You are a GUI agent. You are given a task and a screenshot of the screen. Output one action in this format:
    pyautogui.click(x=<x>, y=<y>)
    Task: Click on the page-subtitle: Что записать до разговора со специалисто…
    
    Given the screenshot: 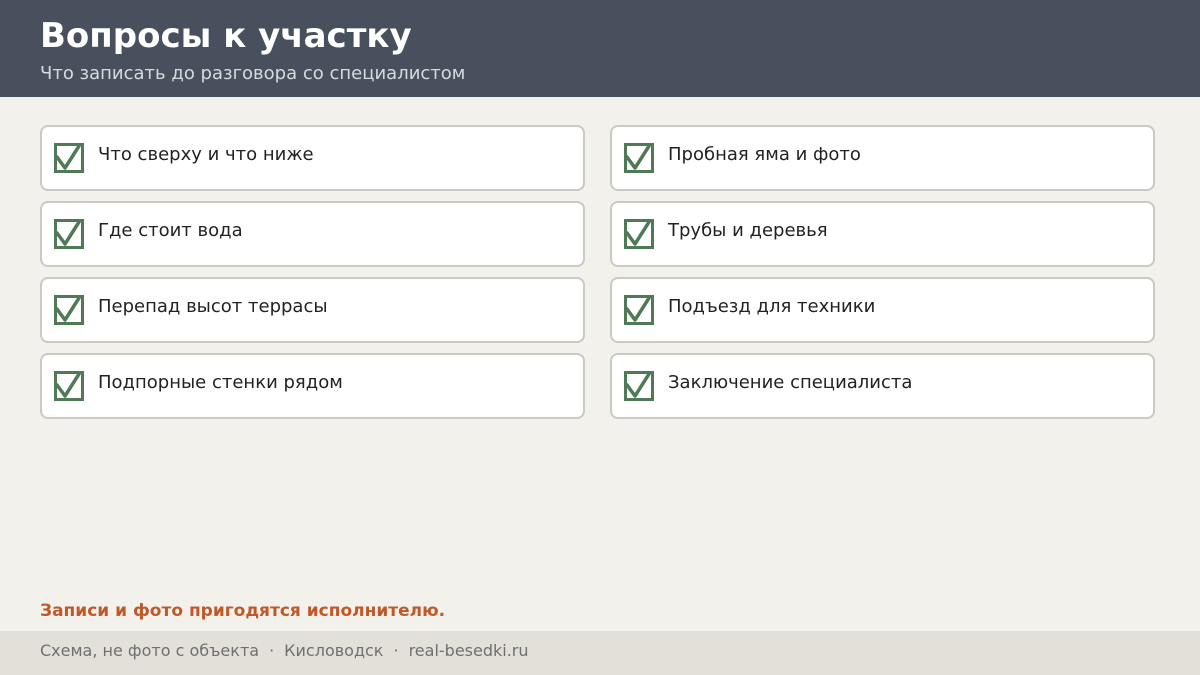 What is the action you would take?
    pyautogui.click(x=253, y=73)
    